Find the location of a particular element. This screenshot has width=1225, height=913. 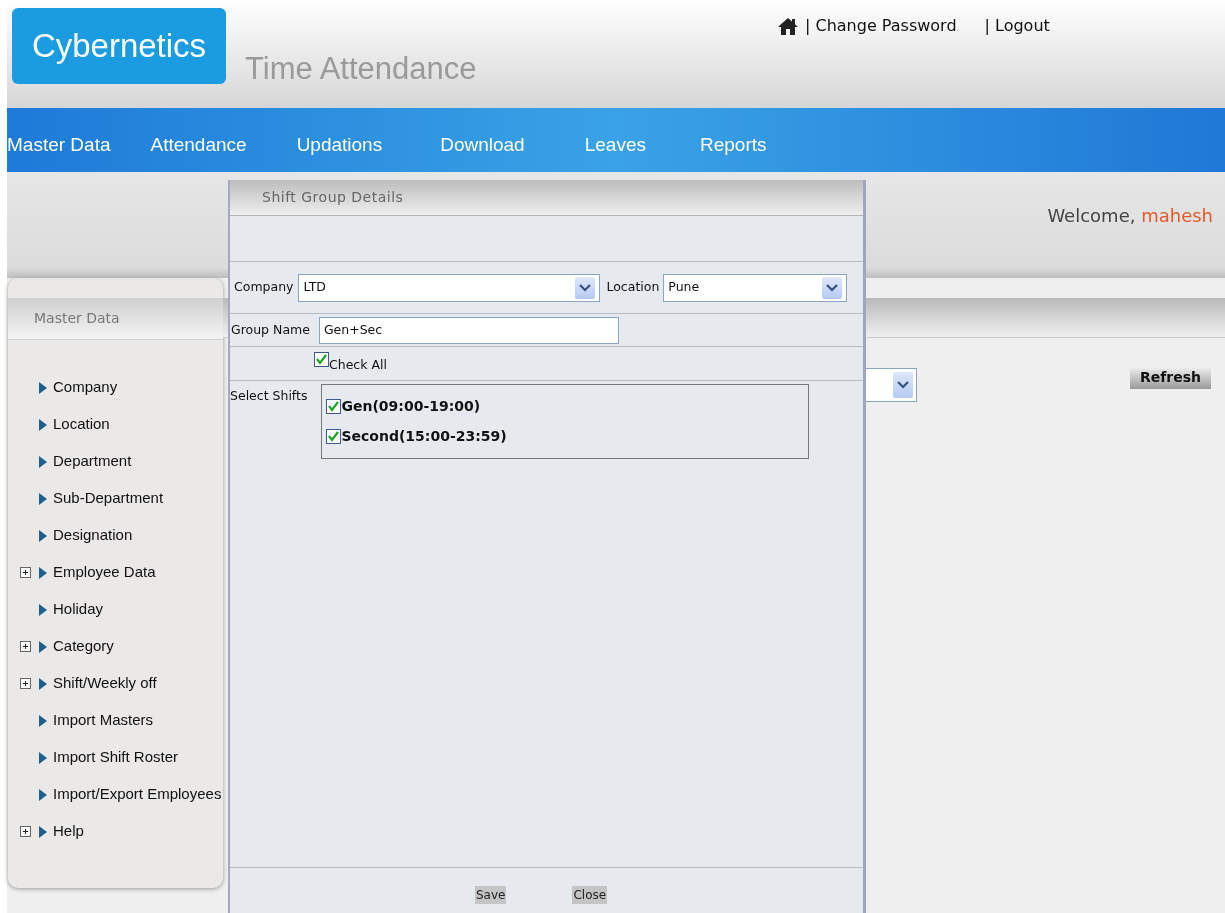

sidebar-item: Sub-Department is located at coordinates (101, 498).